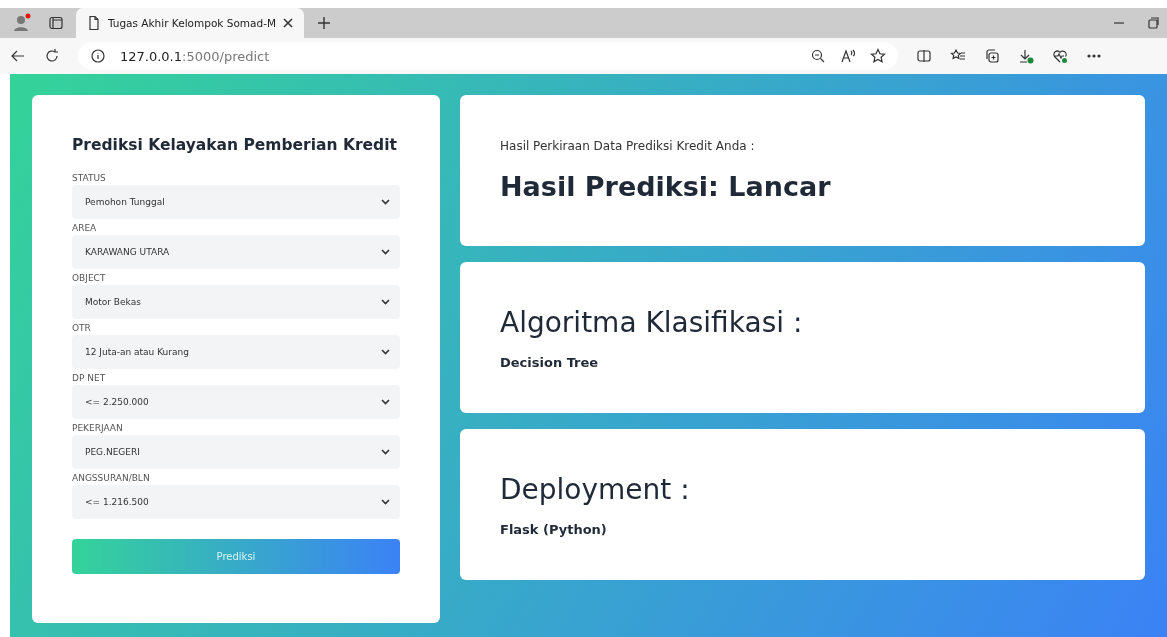  I want to click on split-screen-icon, so click(924, 56).